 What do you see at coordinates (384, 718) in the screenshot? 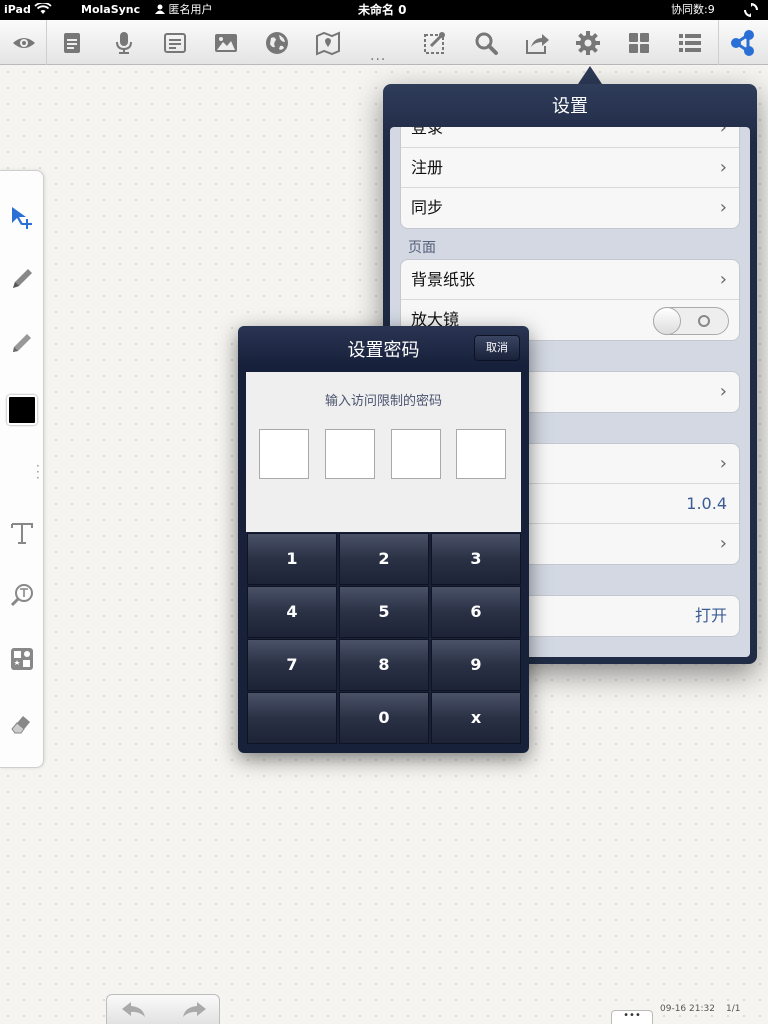
I see `key-0: 0` at bounding box center [384, 718].